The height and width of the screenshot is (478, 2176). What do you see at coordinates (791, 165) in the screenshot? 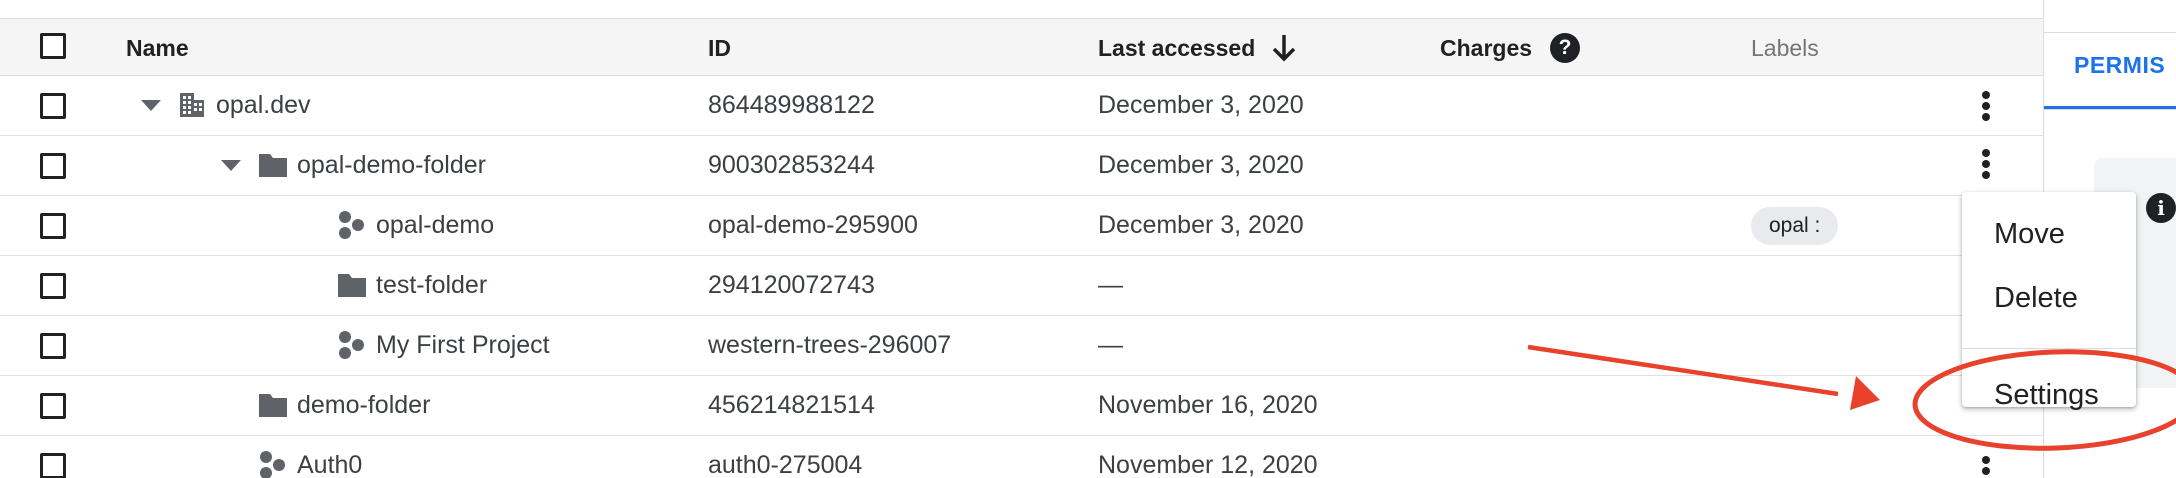
I see `row-id: 900302853244` at bounding box center [791, 165].